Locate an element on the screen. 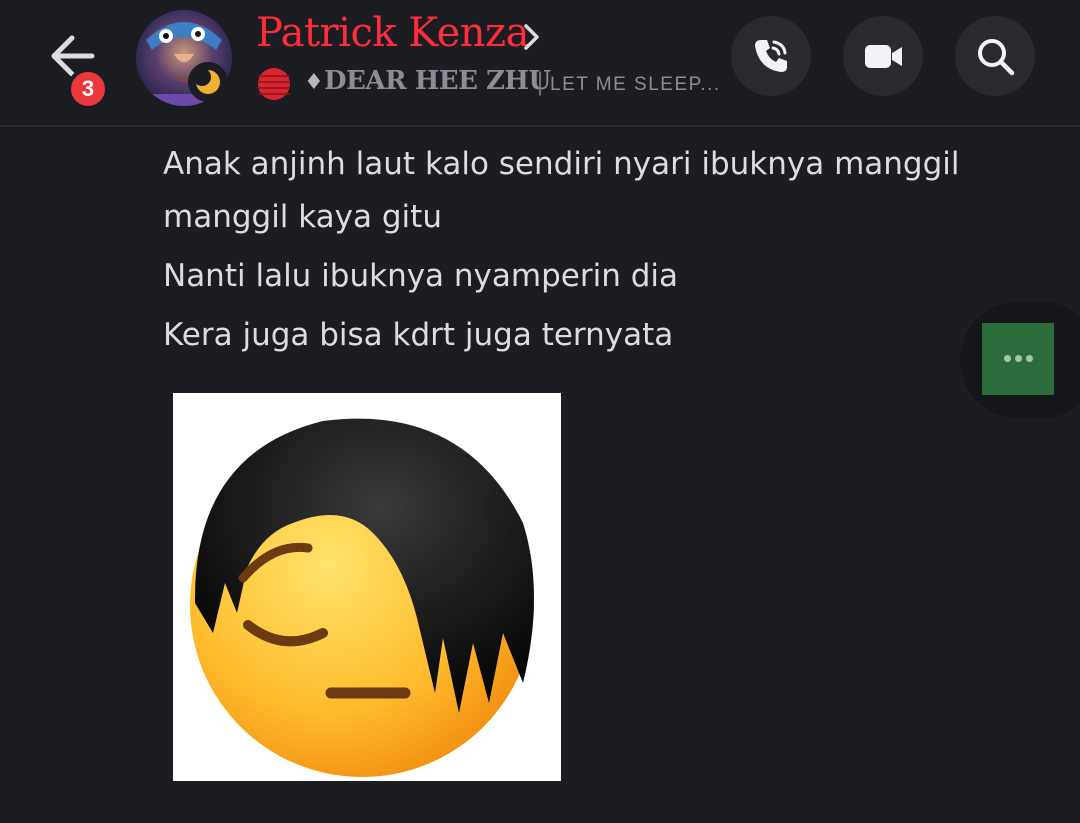 This screenshot has width=1080, height=823. message-text: Kera juga bisa kdrt juga ternyata is located at coordinates (573, 335).